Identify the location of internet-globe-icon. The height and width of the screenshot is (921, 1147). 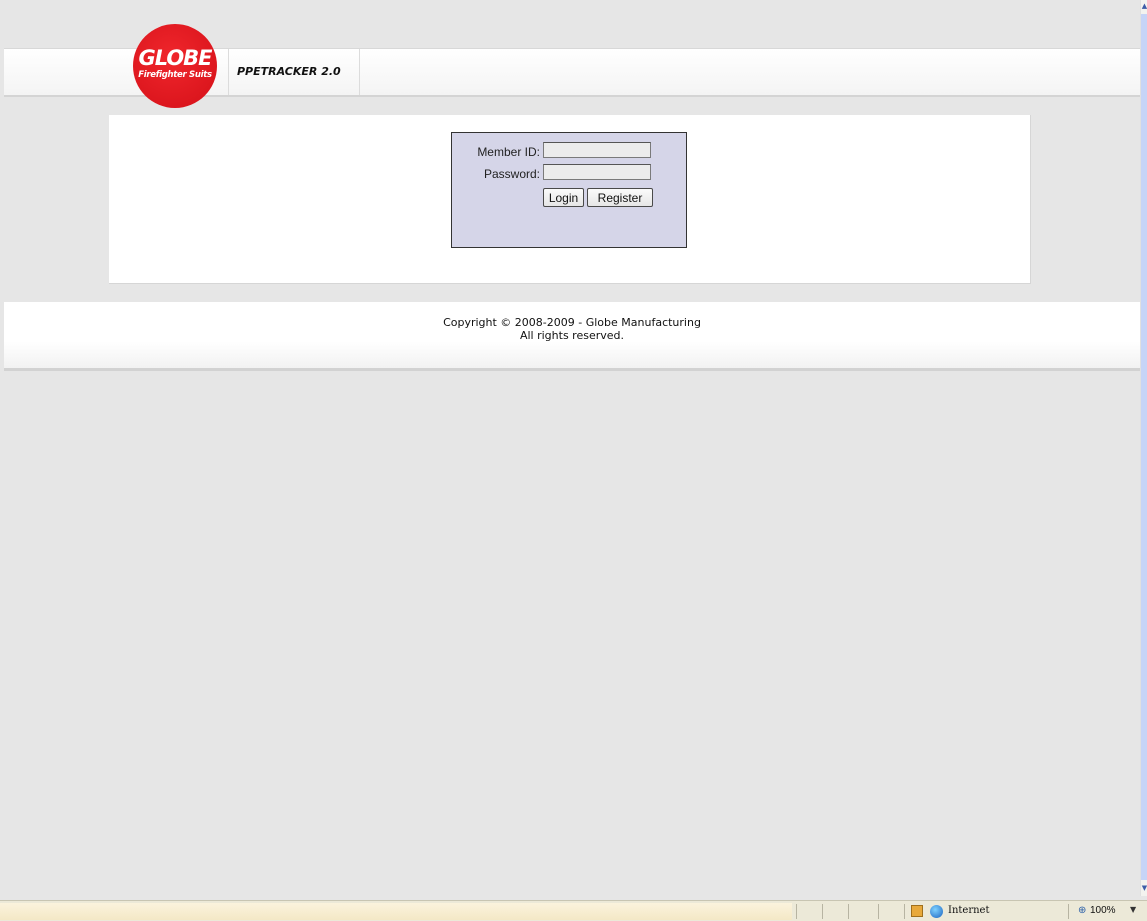
(936, 911).